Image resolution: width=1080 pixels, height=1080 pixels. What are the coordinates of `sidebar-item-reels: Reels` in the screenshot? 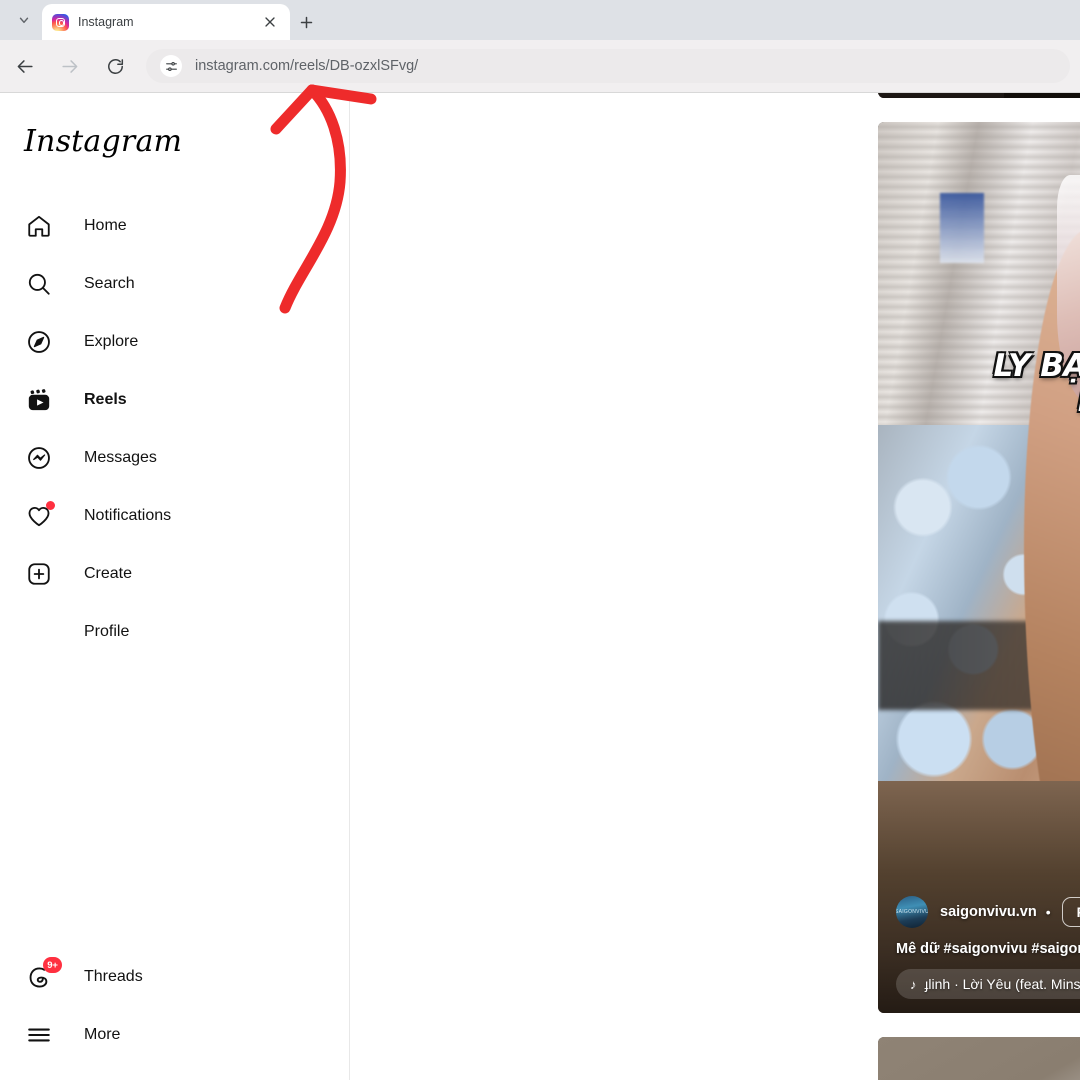 It's located at (168, 400).